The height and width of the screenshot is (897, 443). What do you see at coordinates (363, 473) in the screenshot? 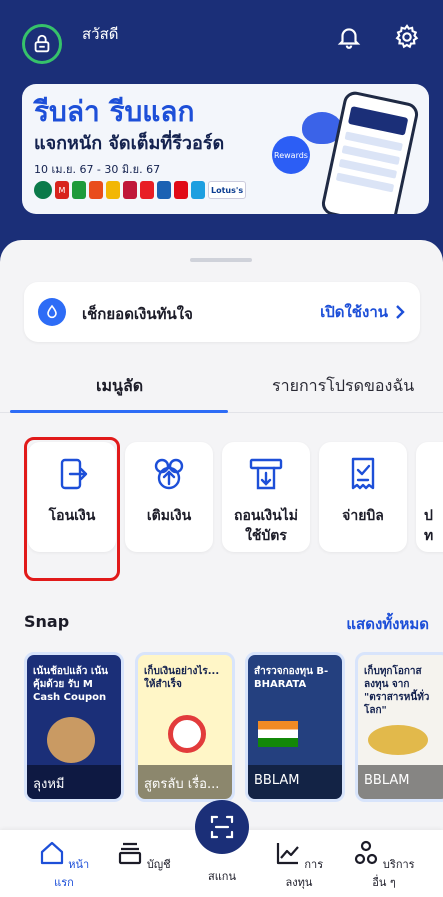
I see `bill-icon` at bounding box center [363, 473].